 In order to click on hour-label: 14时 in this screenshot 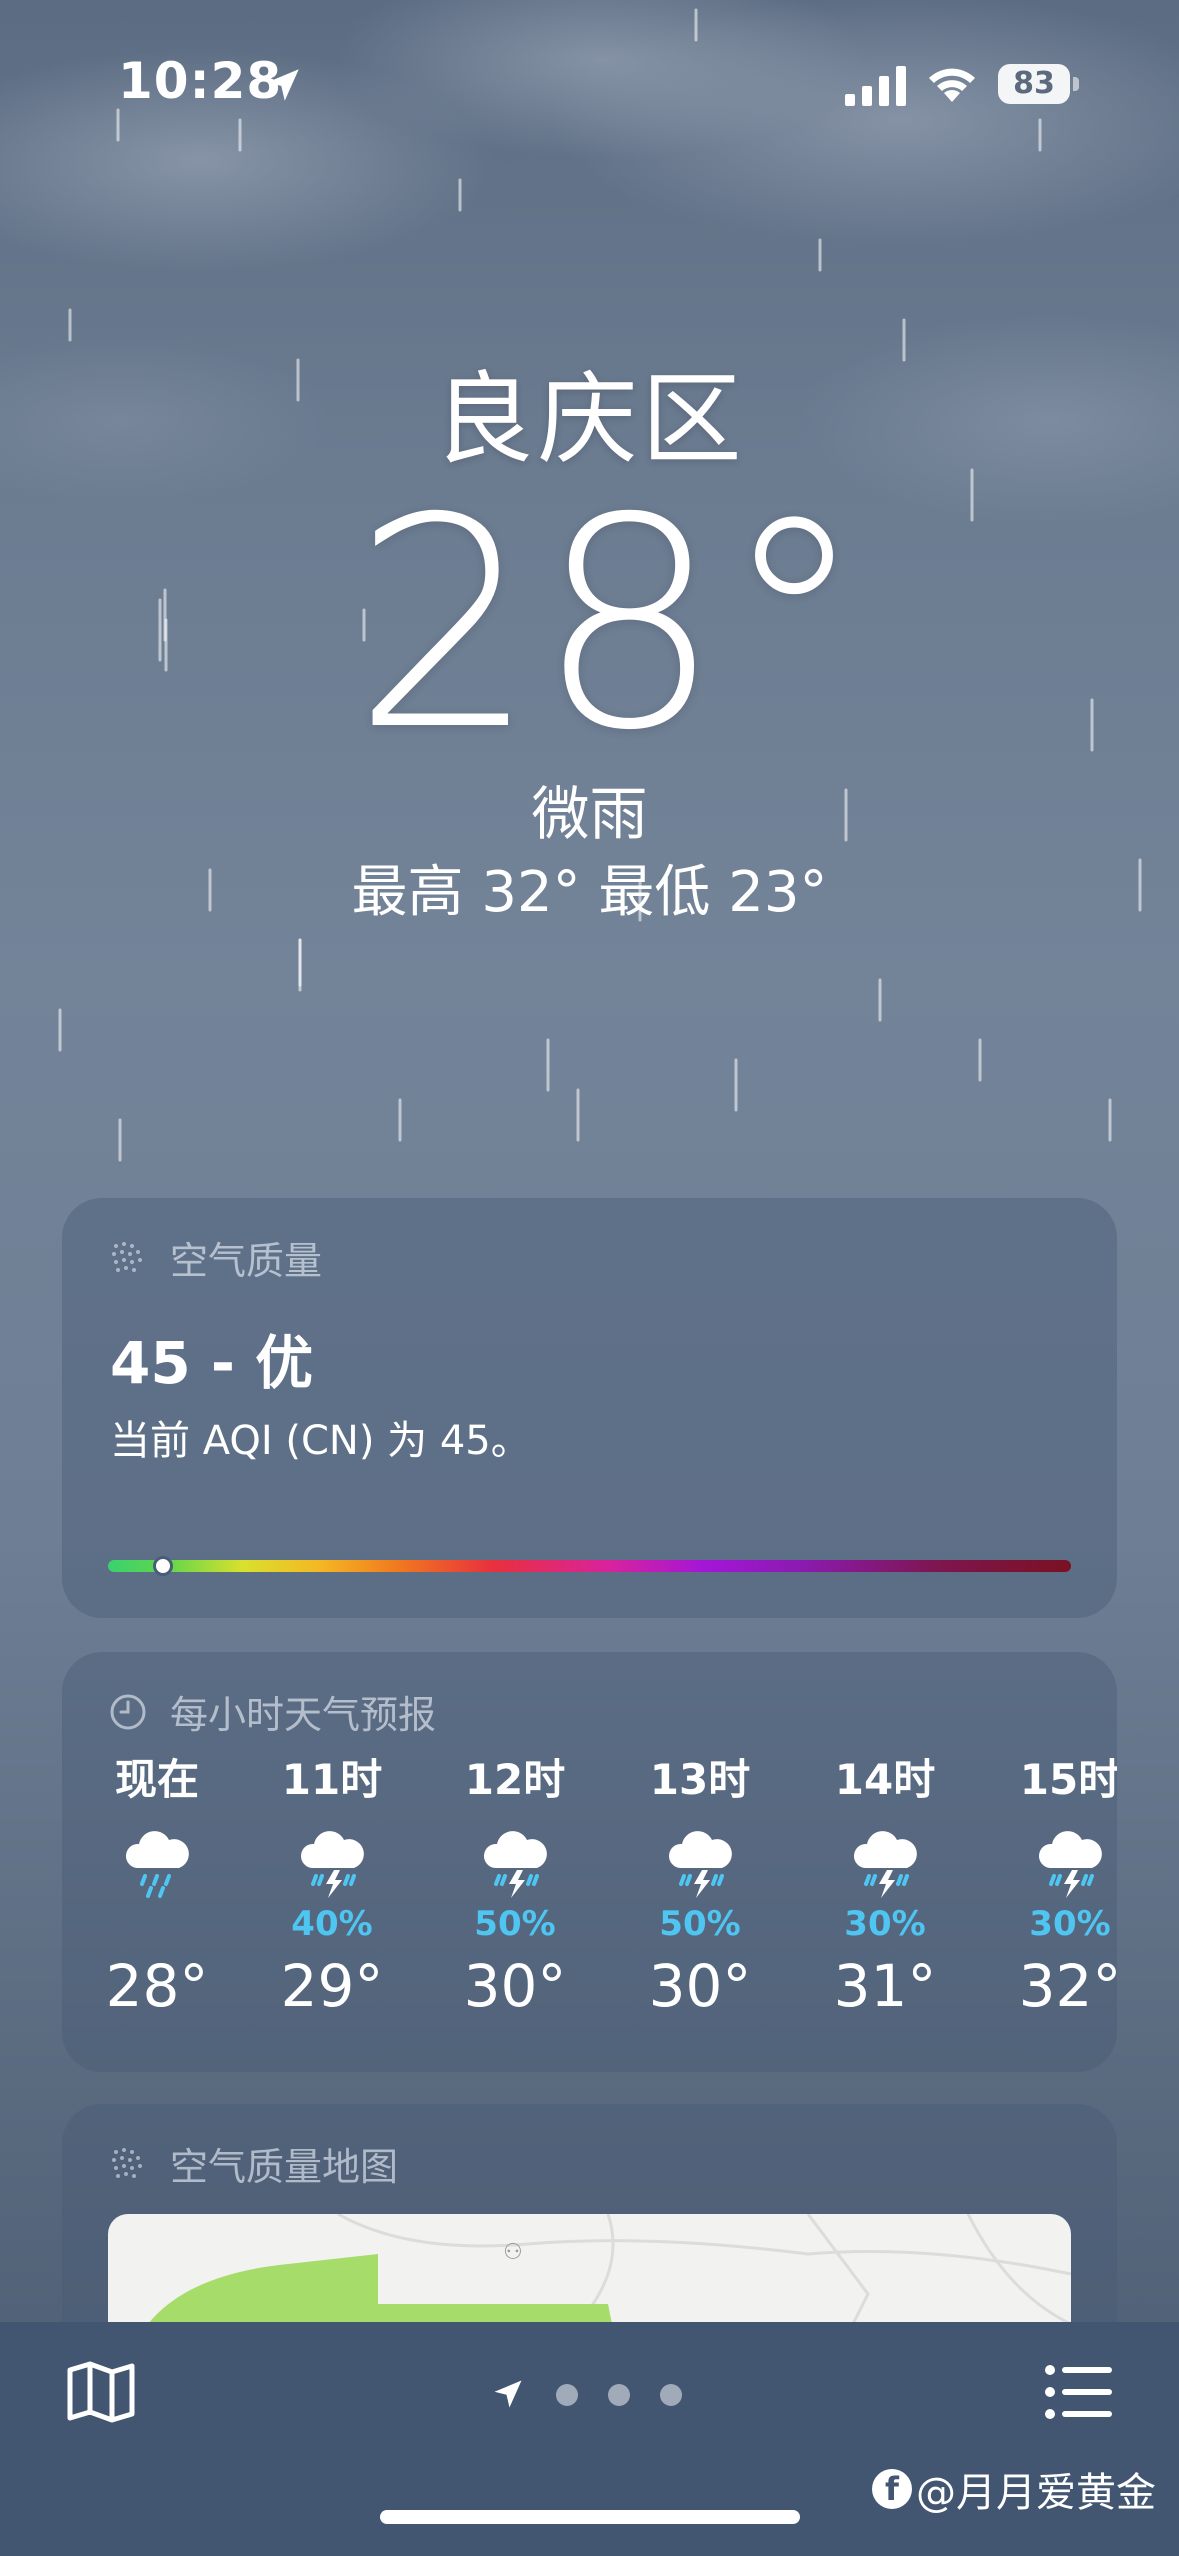, I will do `click(885, 1779)`.